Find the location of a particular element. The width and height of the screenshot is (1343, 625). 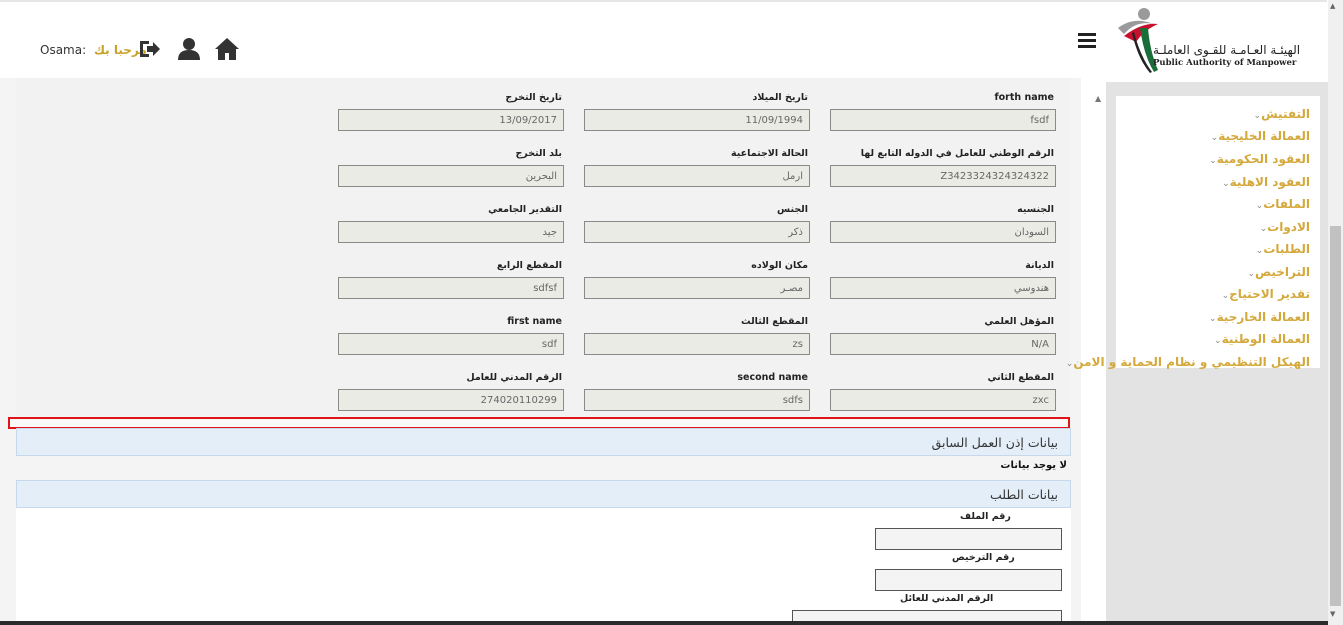

sidebar-item-licenses: التراخيص⌄ is located at coordinates (1275, 271).